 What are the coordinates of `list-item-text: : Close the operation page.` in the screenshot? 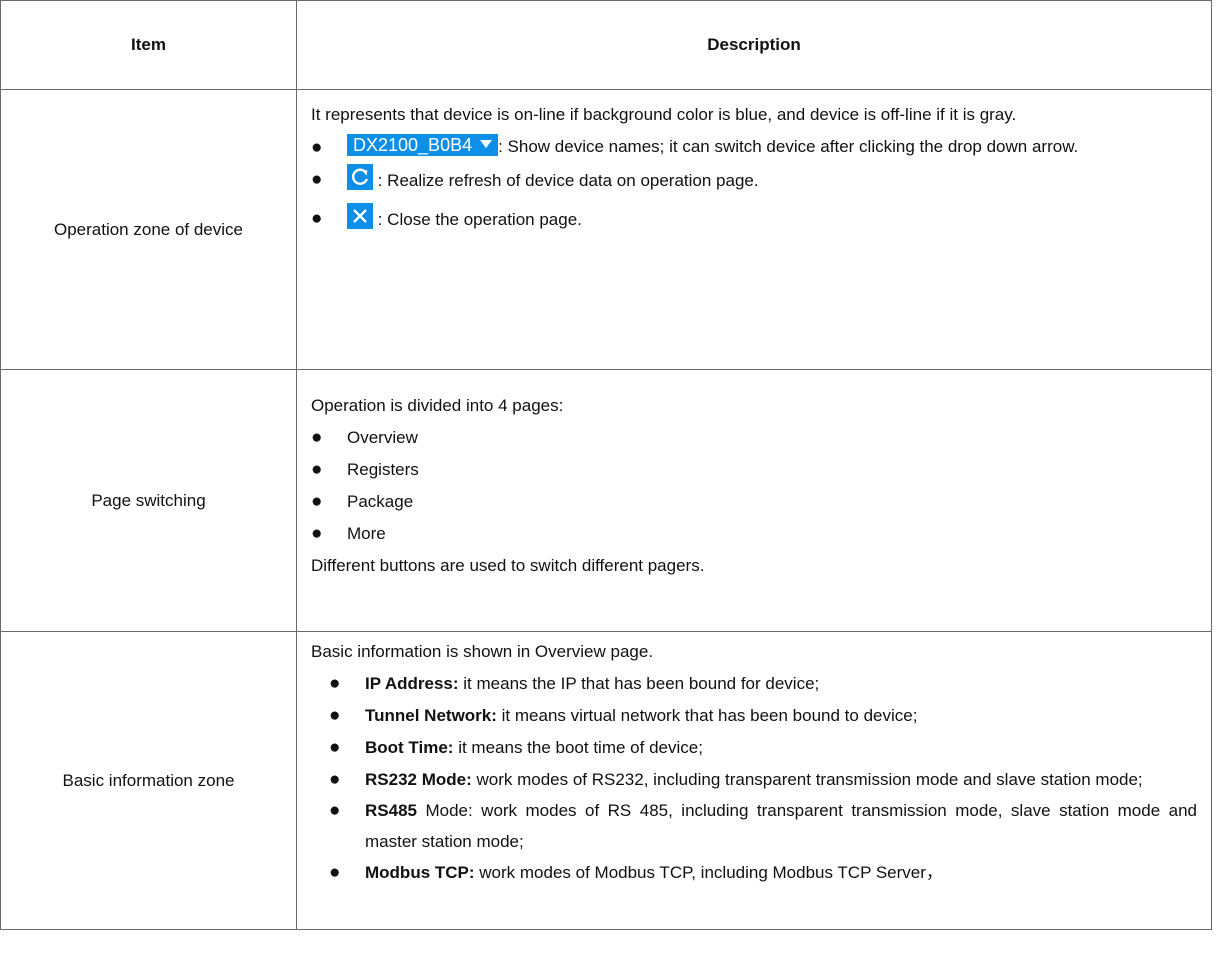 It's located at (479, 219).